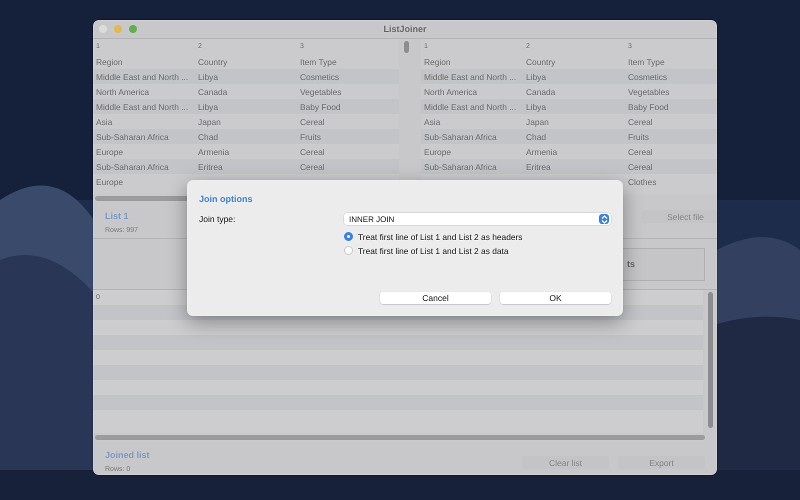 The width and height of the screenshot is (800, 500). I want to click on window-title: ListJoiner, so click(405, 29).